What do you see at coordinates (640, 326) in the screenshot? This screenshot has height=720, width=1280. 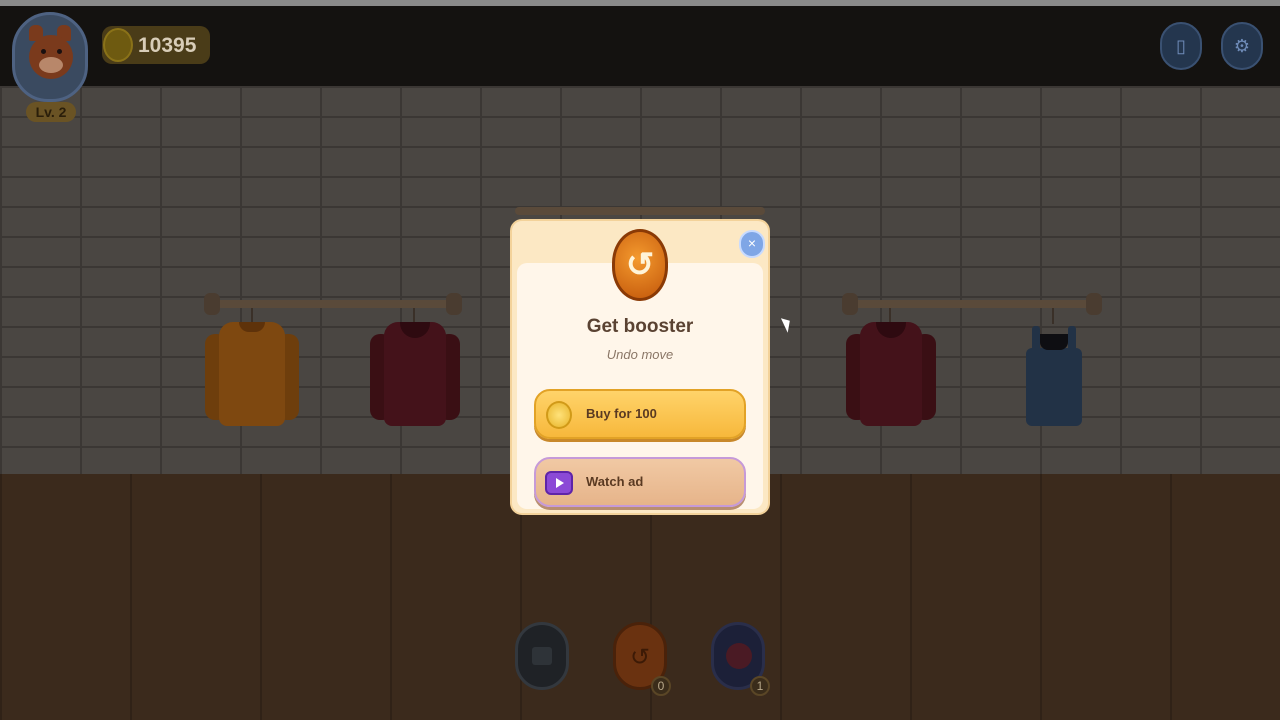 I see `dialog-title: Get booster` at bounding box center [640, 326].